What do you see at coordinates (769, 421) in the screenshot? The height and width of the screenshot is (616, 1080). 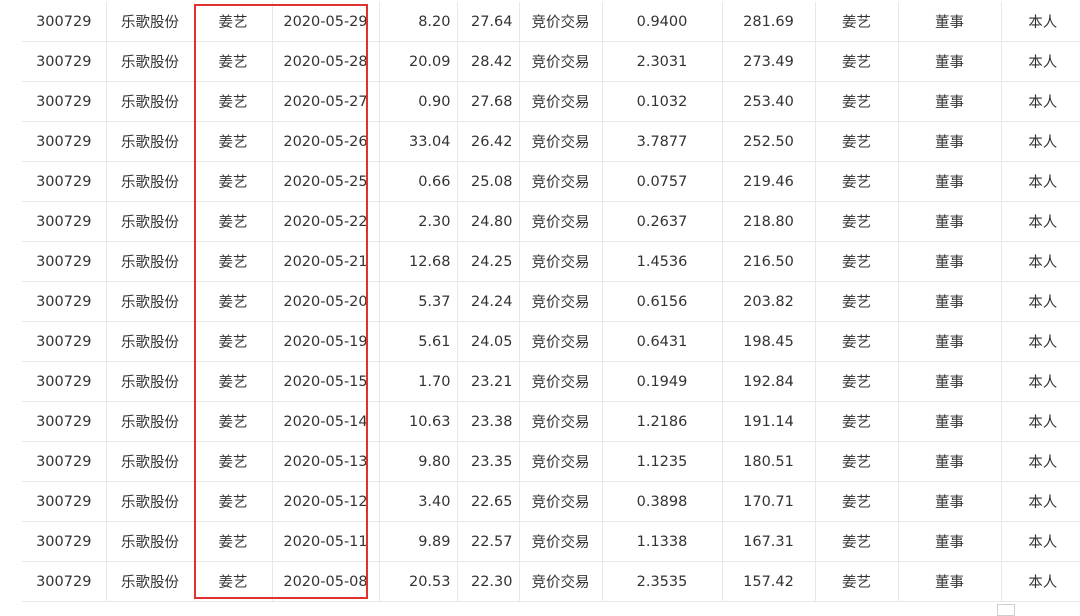 I see `cell-holding-after: 191.14` at bounding box center [769, 421].